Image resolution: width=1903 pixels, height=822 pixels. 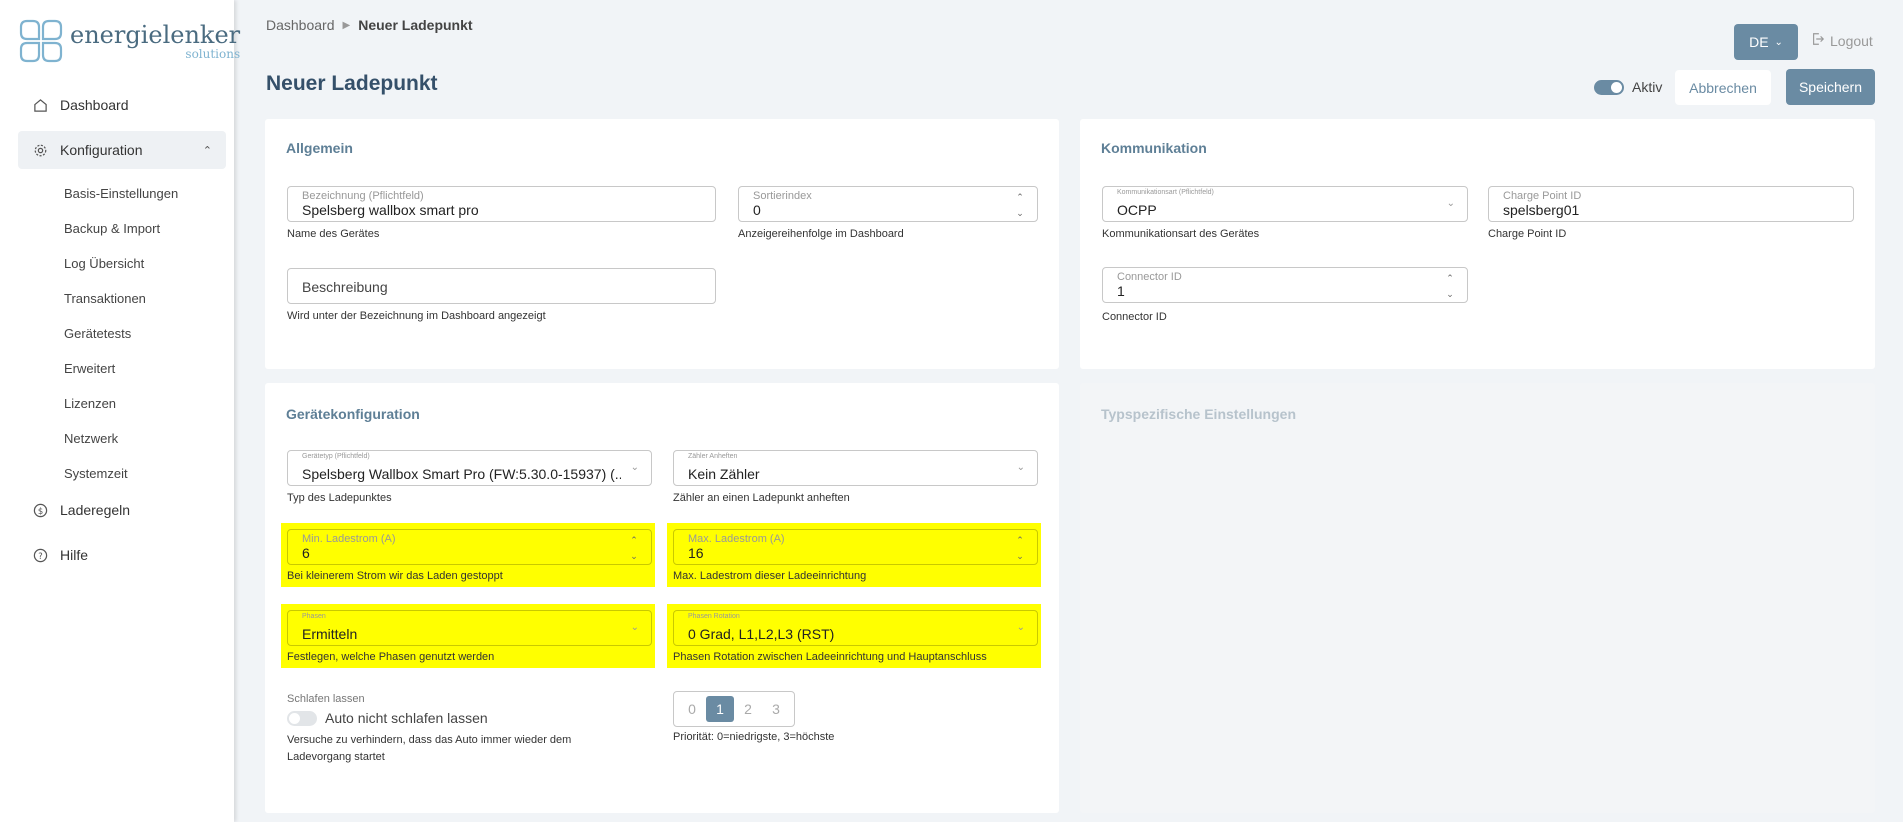 I want to click on cancel-button: Abbrechen, so click(x=1723, y=87).